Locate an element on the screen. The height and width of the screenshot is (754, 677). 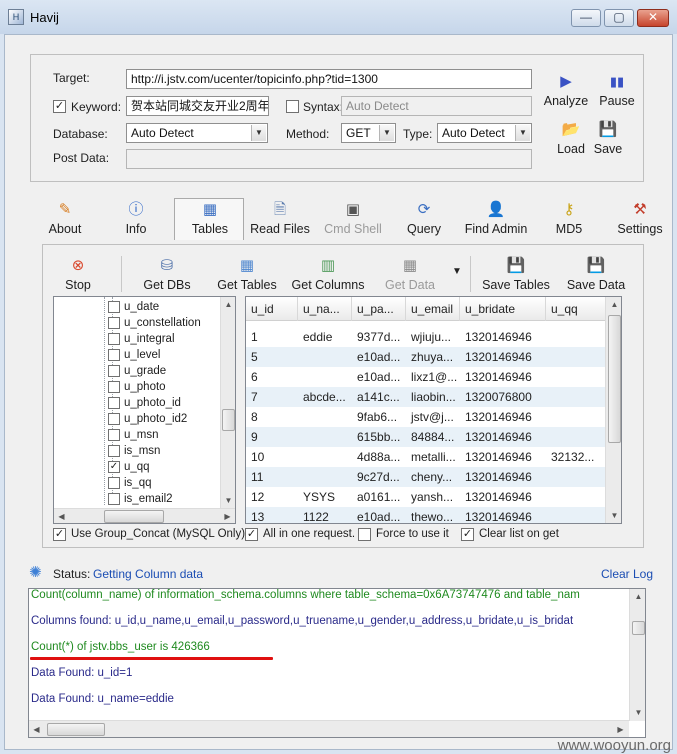
tree-item: u_photo_id is located at coordinates (137, 403).